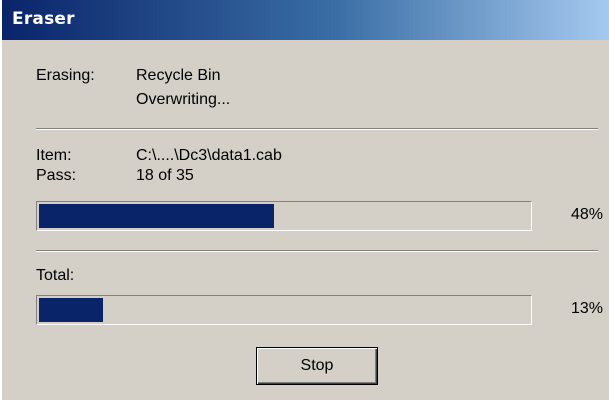  I want to click on item-label: Item:, so click(54, 155).